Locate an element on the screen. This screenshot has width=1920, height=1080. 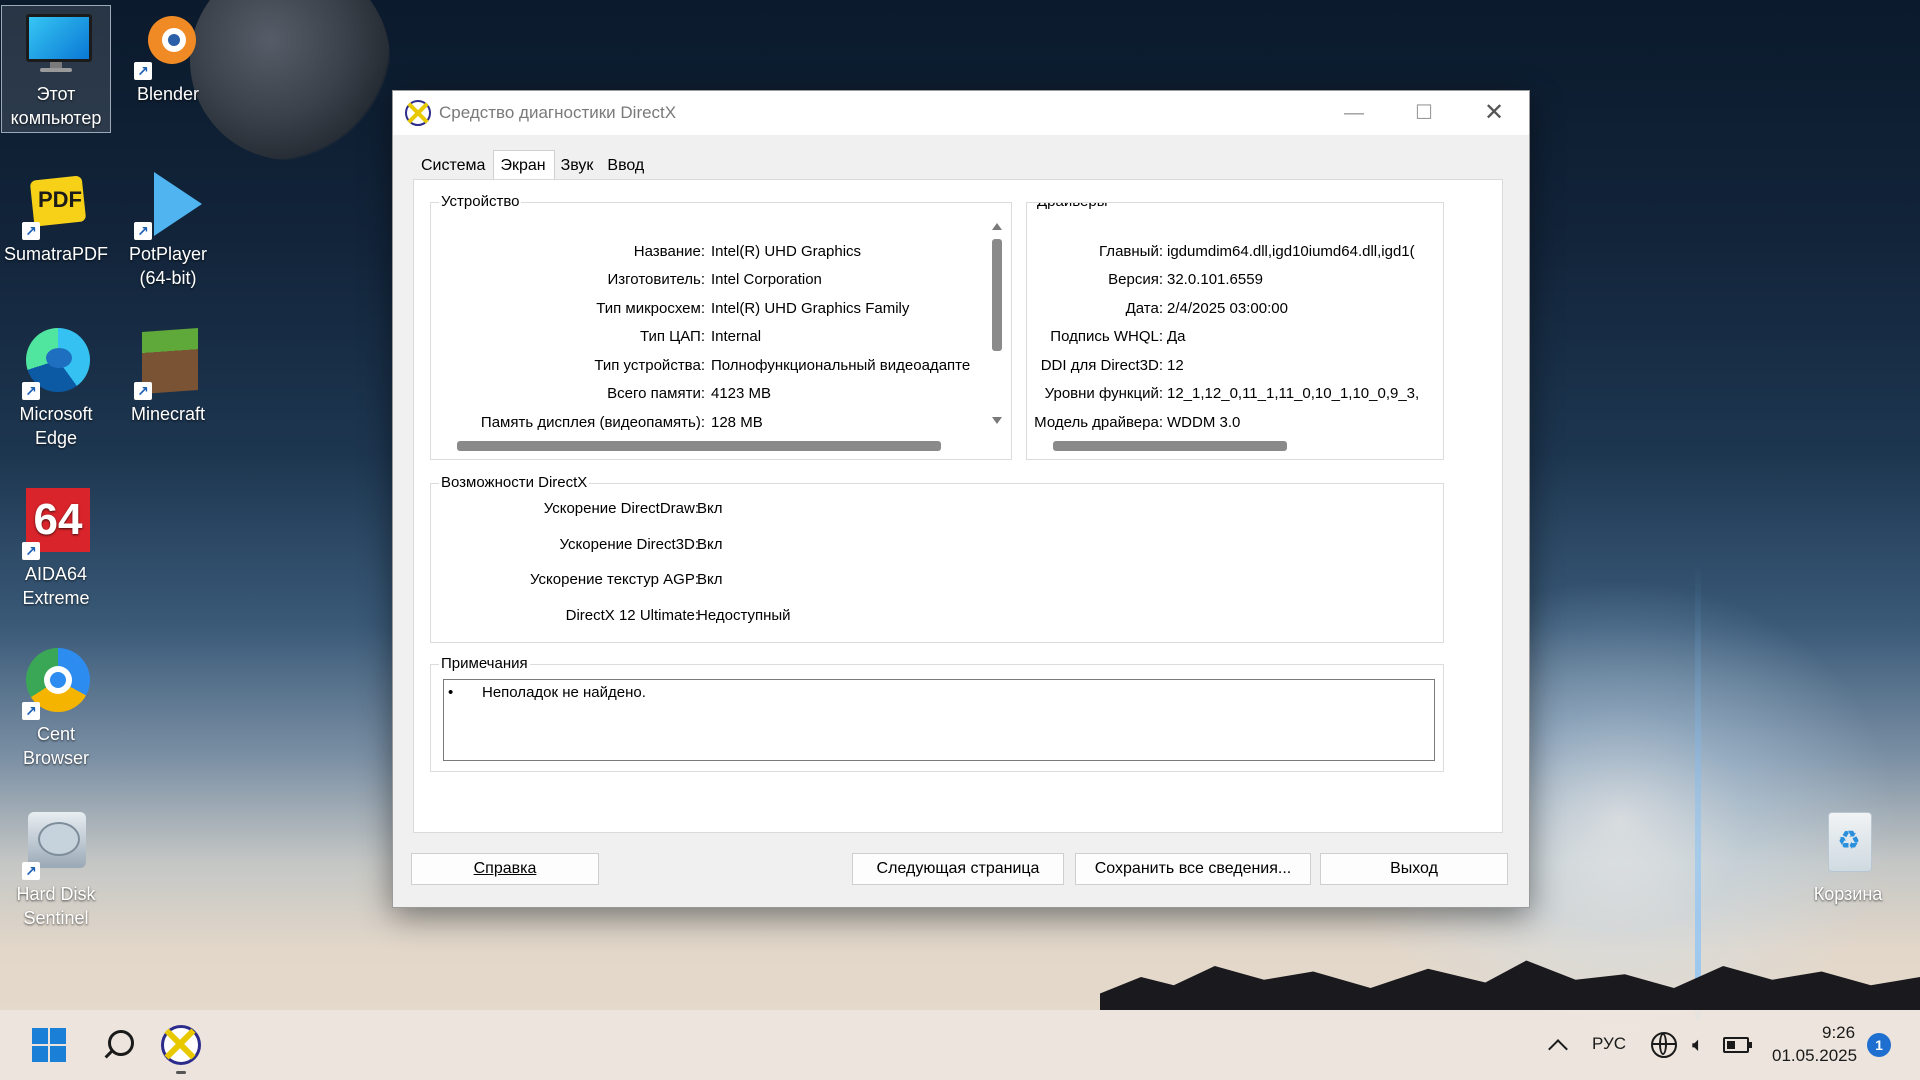
globe-icon is located at coordinates (1664, 1045).